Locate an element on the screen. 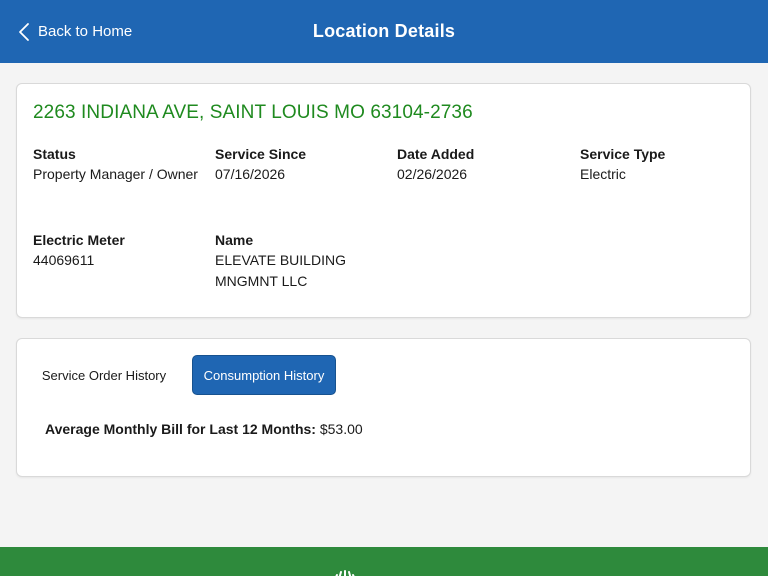  service-since-field: Service Since 07/16/2026 is located at coordinates (300, 164).